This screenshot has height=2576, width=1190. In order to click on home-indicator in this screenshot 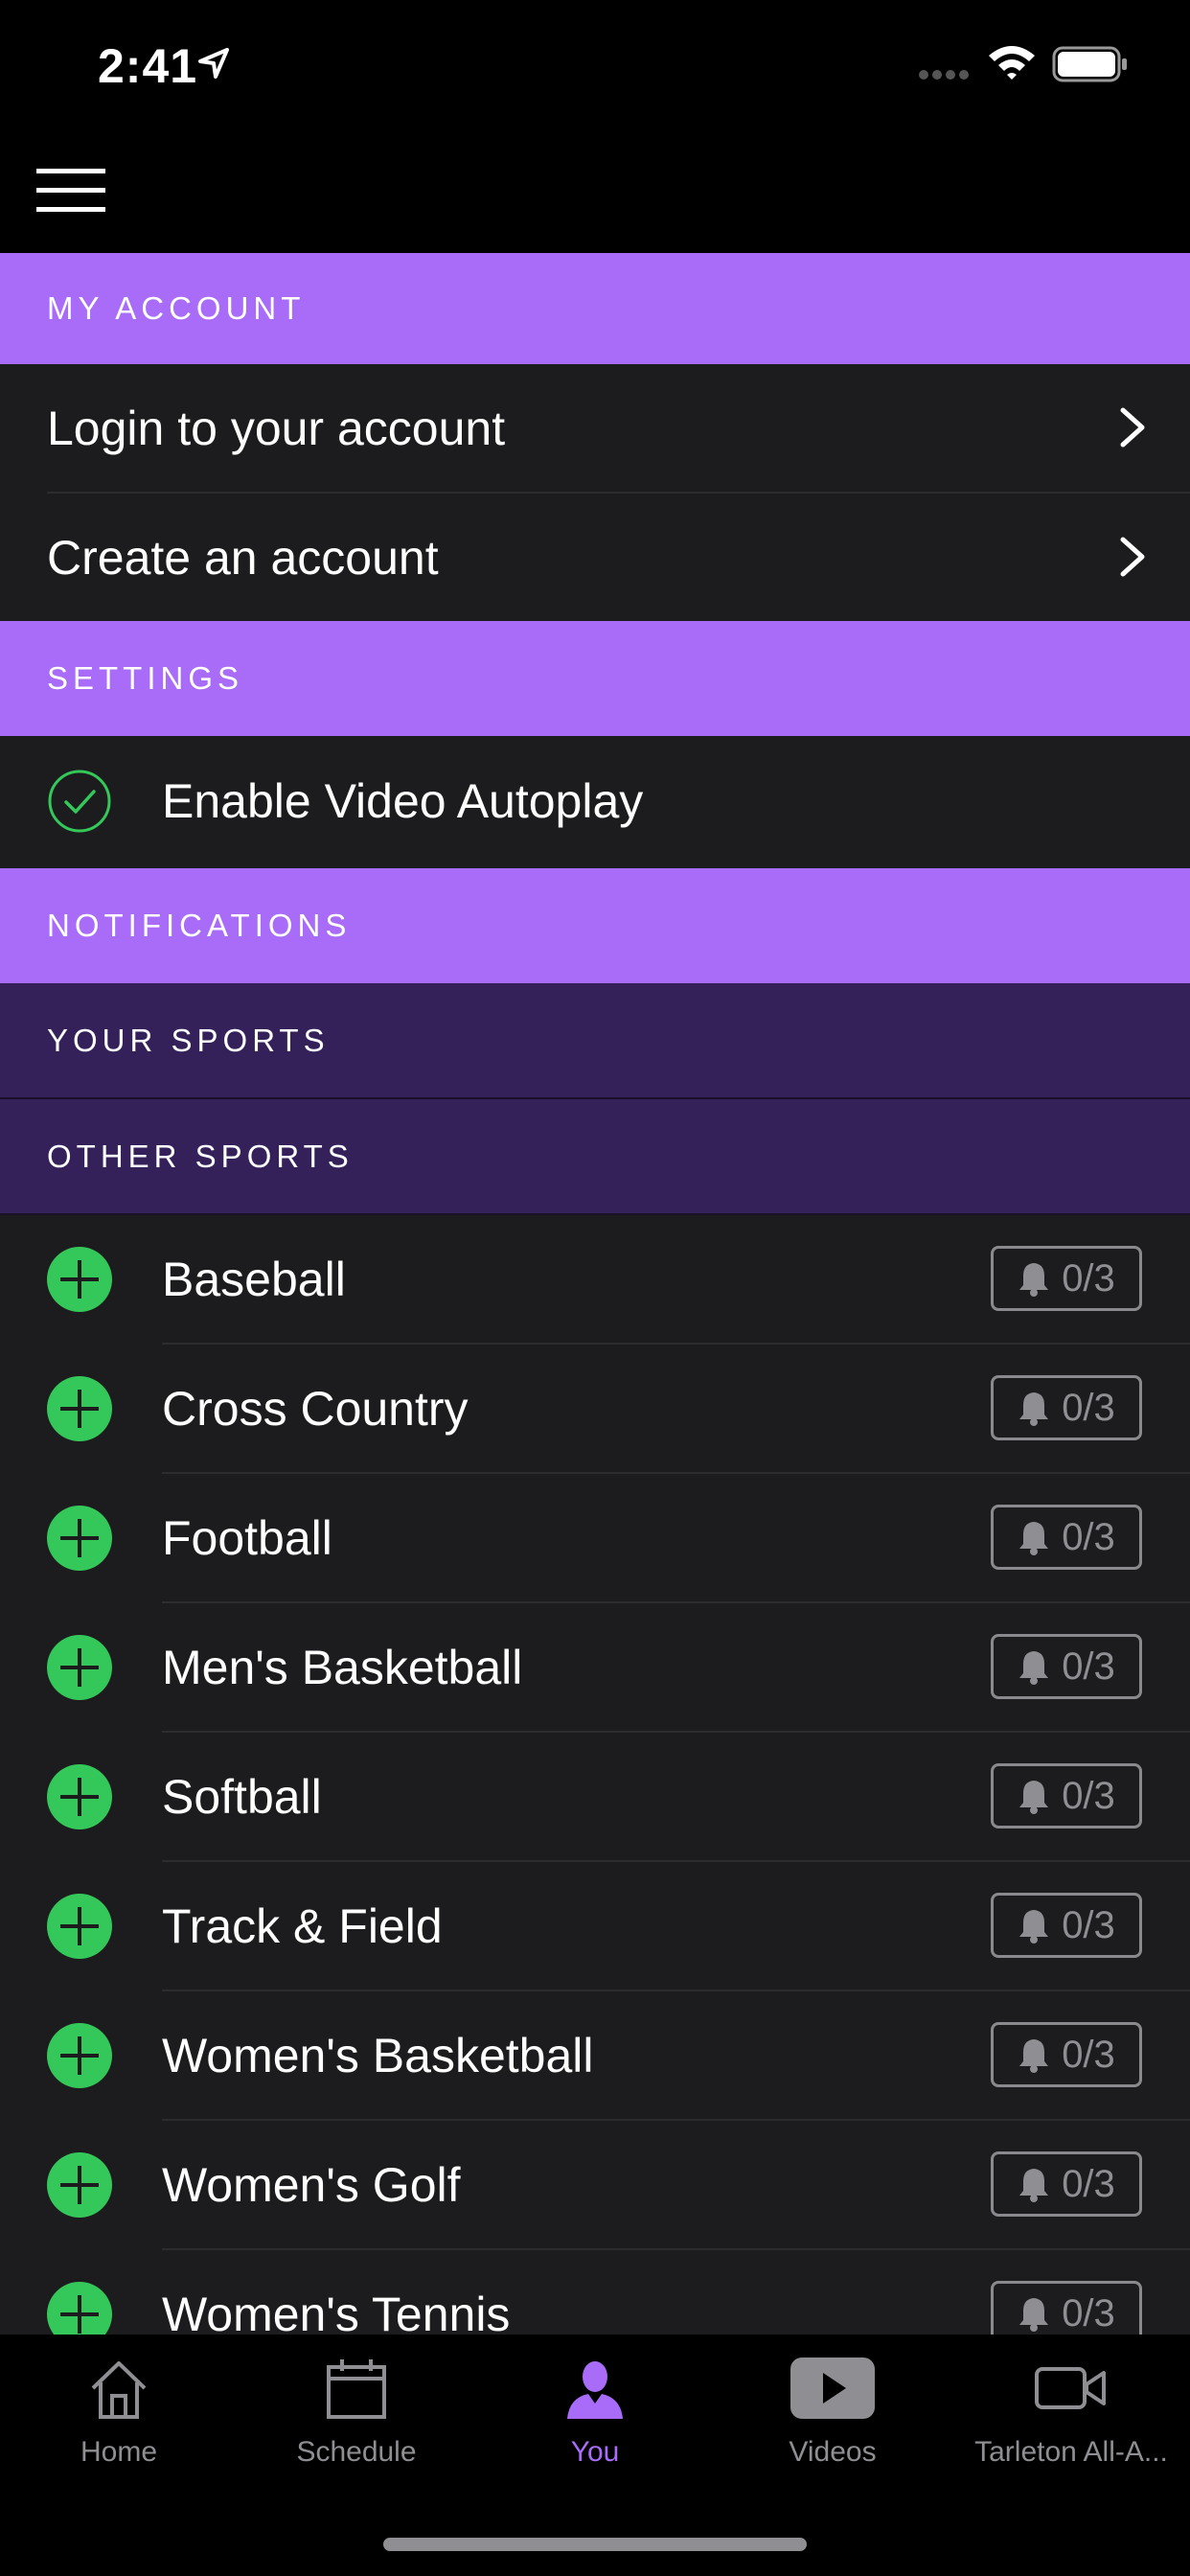, I will do `click(595, 2544)`.